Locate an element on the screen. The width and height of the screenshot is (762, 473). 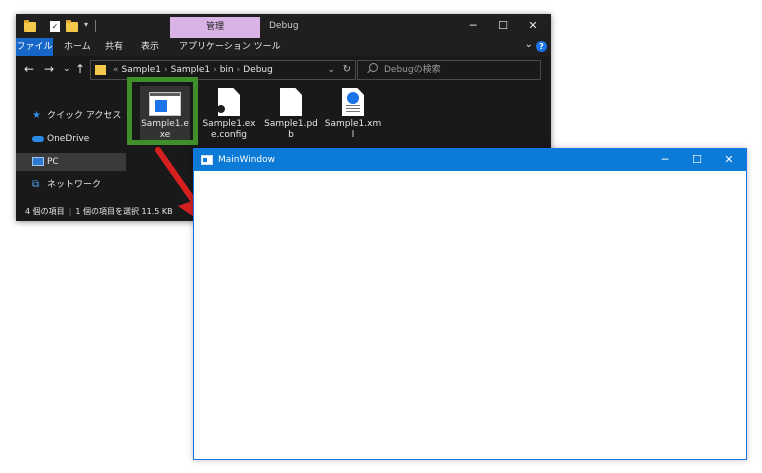
sidebar-item-network: ⧉ ネットワーク is located at coordinates (71, 185).